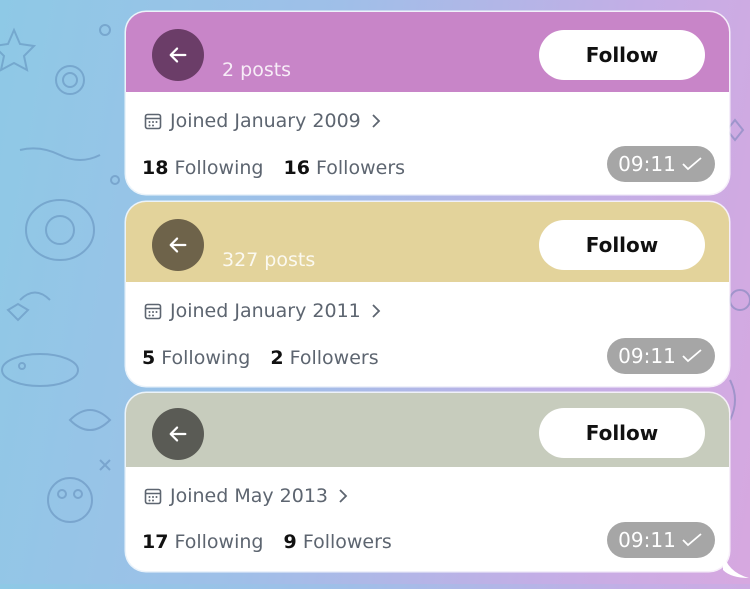 This screenshot has width=750, height=589. I want to click on followers-count: 16, so click(296, 168).